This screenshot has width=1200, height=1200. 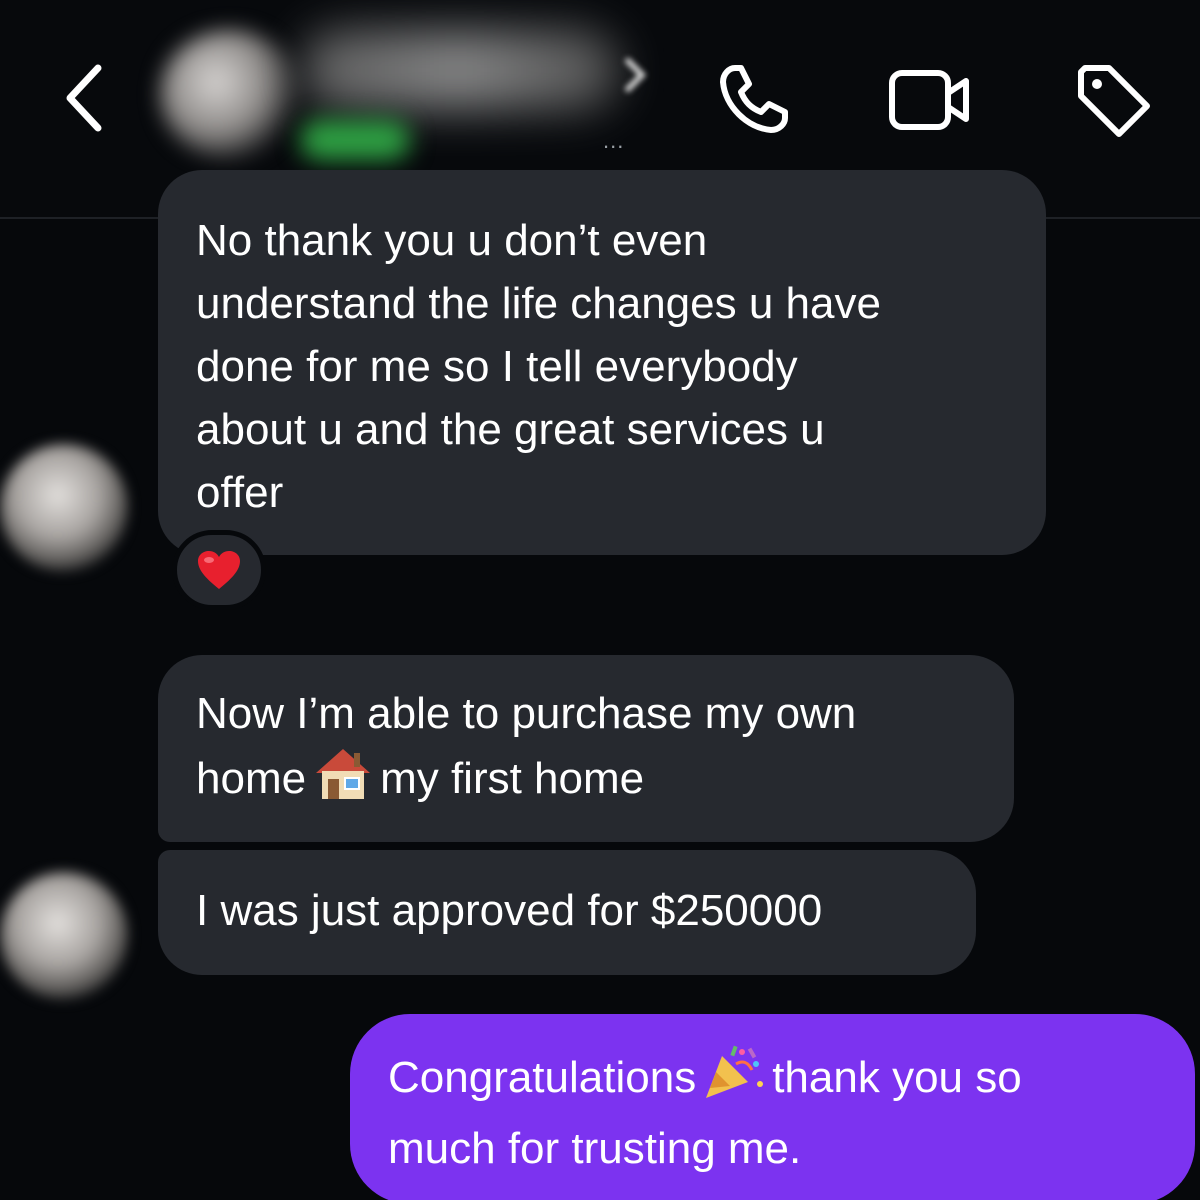 I want to click on message-text: I was just approved for $250000, so click(x=509, y=910).